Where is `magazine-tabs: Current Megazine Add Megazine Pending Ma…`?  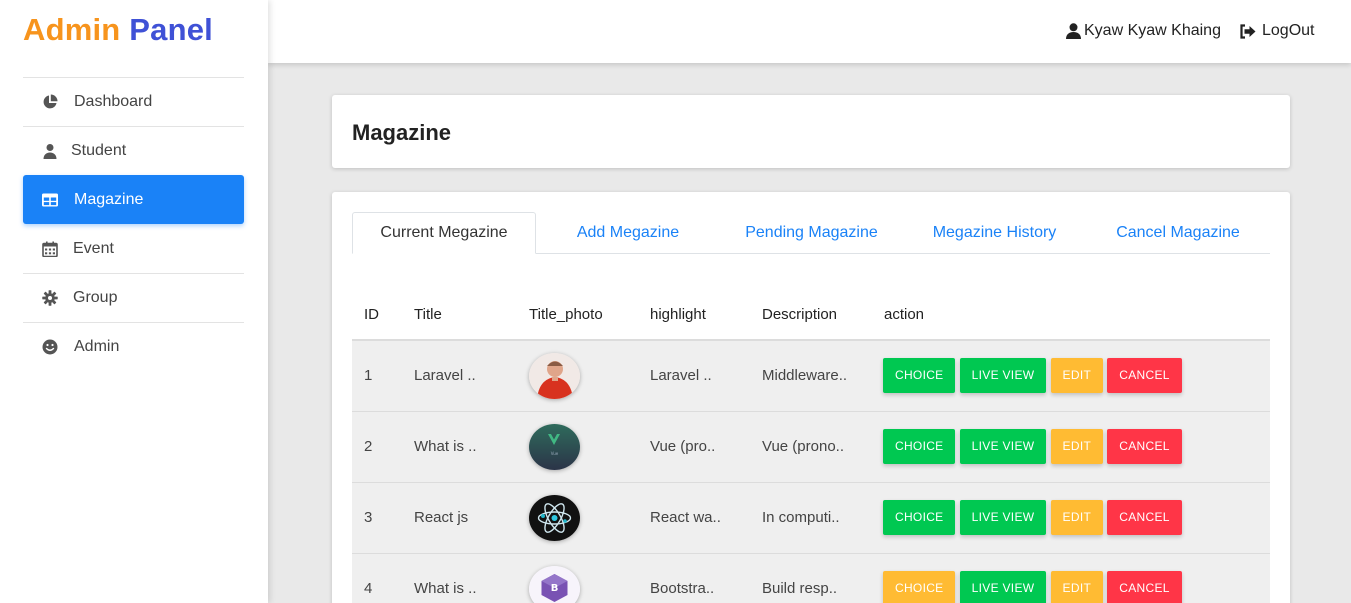 magazine-tabs: Current Megazine Add Megazine Pending Ma… is located at coordinates (811, 233).